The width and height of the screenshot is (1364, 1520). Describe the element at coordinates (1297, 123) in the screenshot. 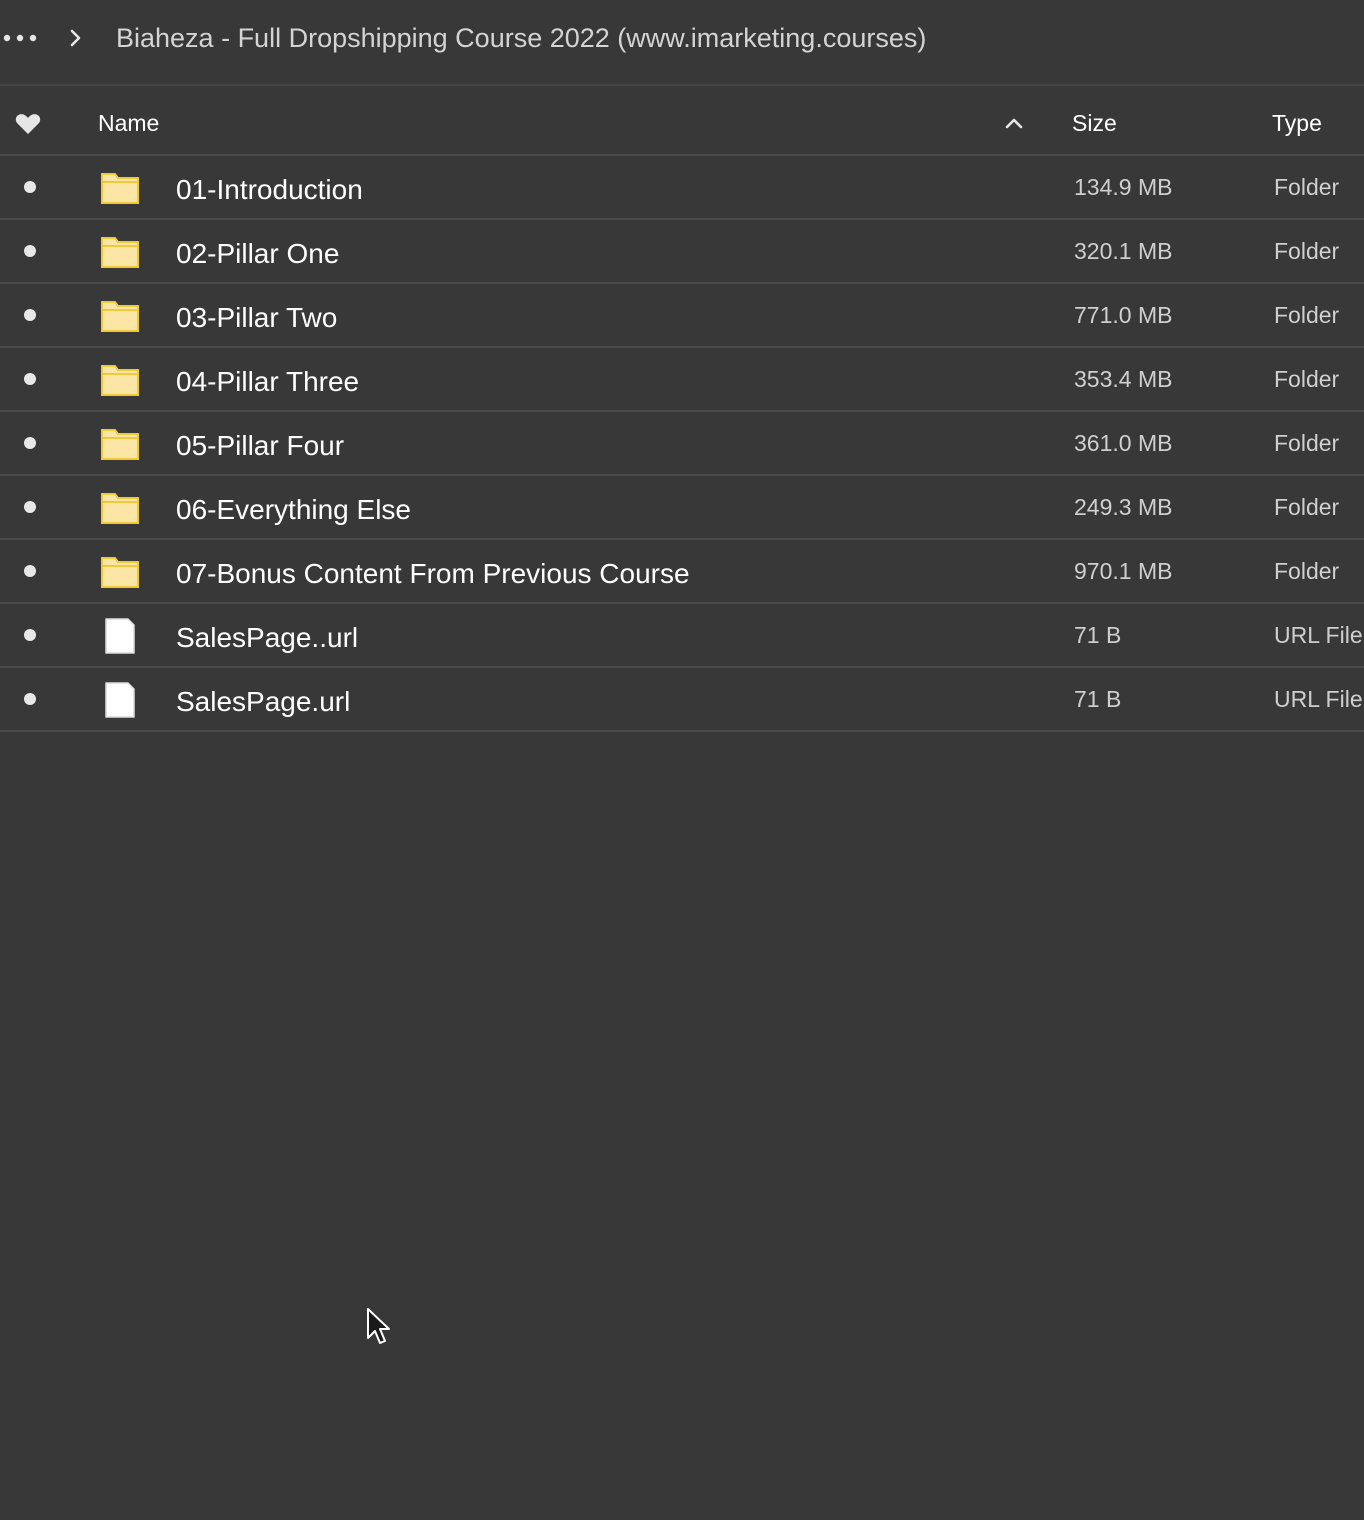

I see `type-column-header: Type` at that location.